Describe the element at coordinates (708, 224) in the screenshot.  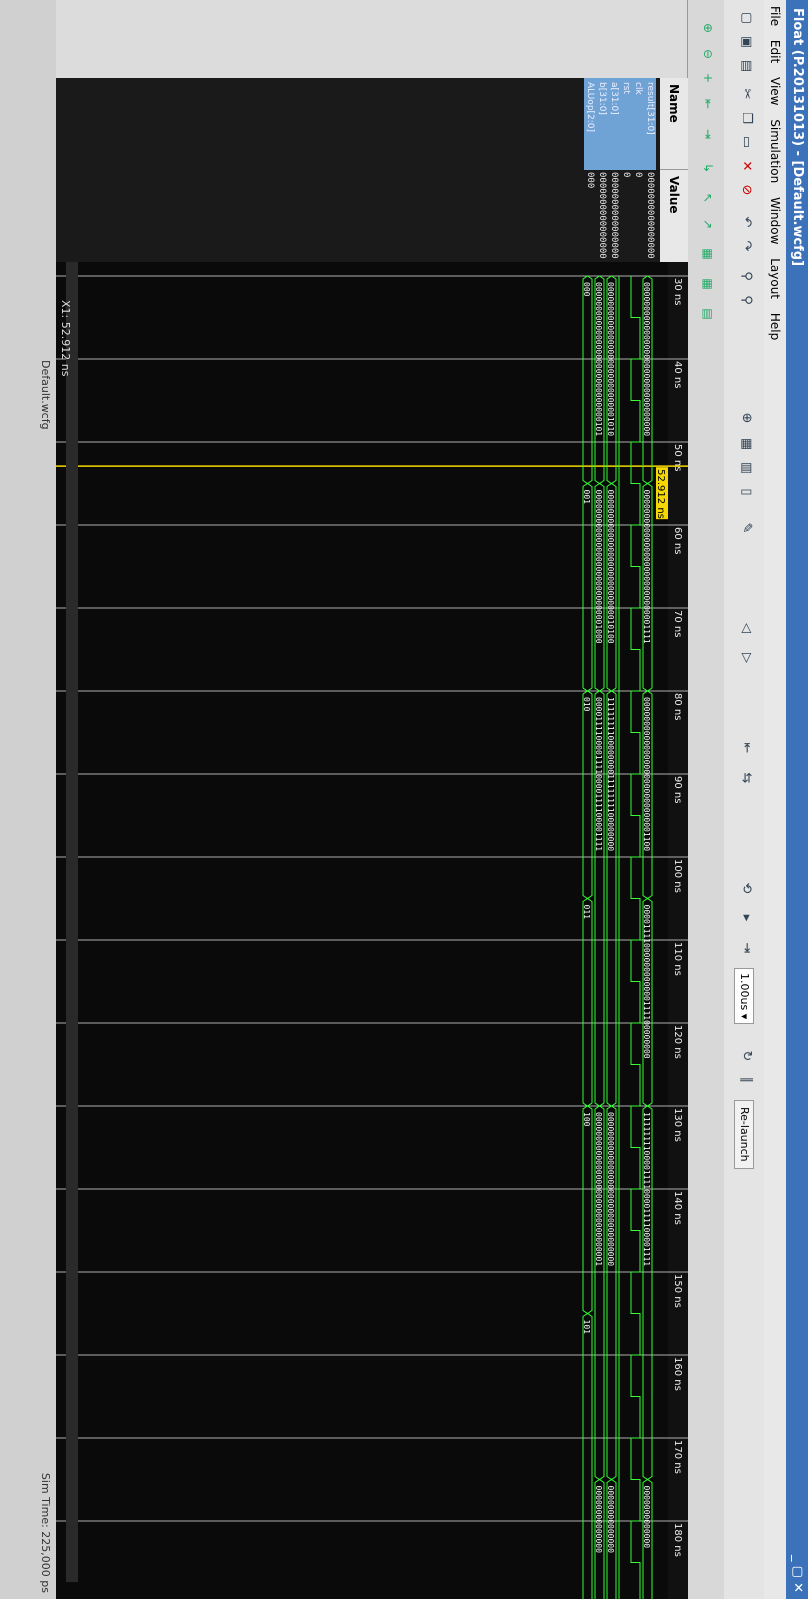
I see `snap-icon: ↗` at that location.